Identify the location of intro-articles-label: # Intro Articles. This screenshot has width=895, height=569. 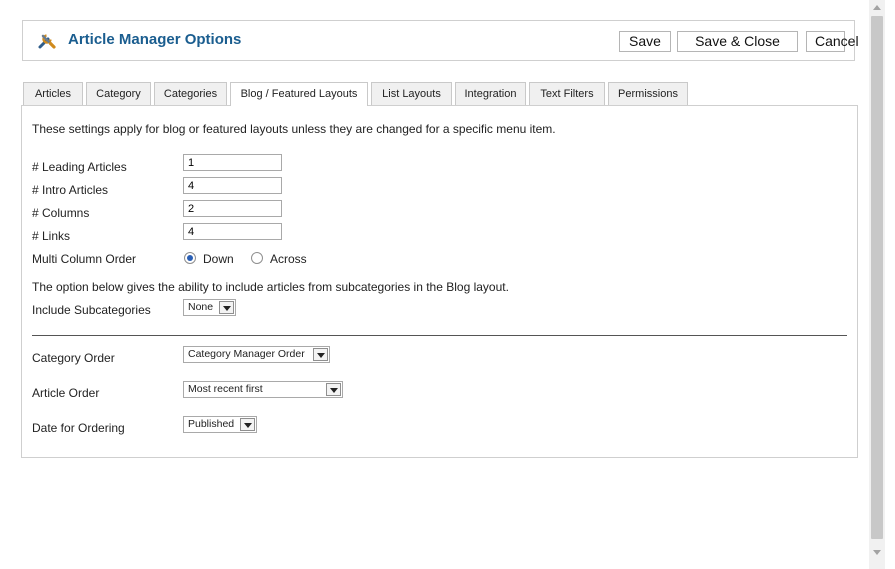
(70, 190).